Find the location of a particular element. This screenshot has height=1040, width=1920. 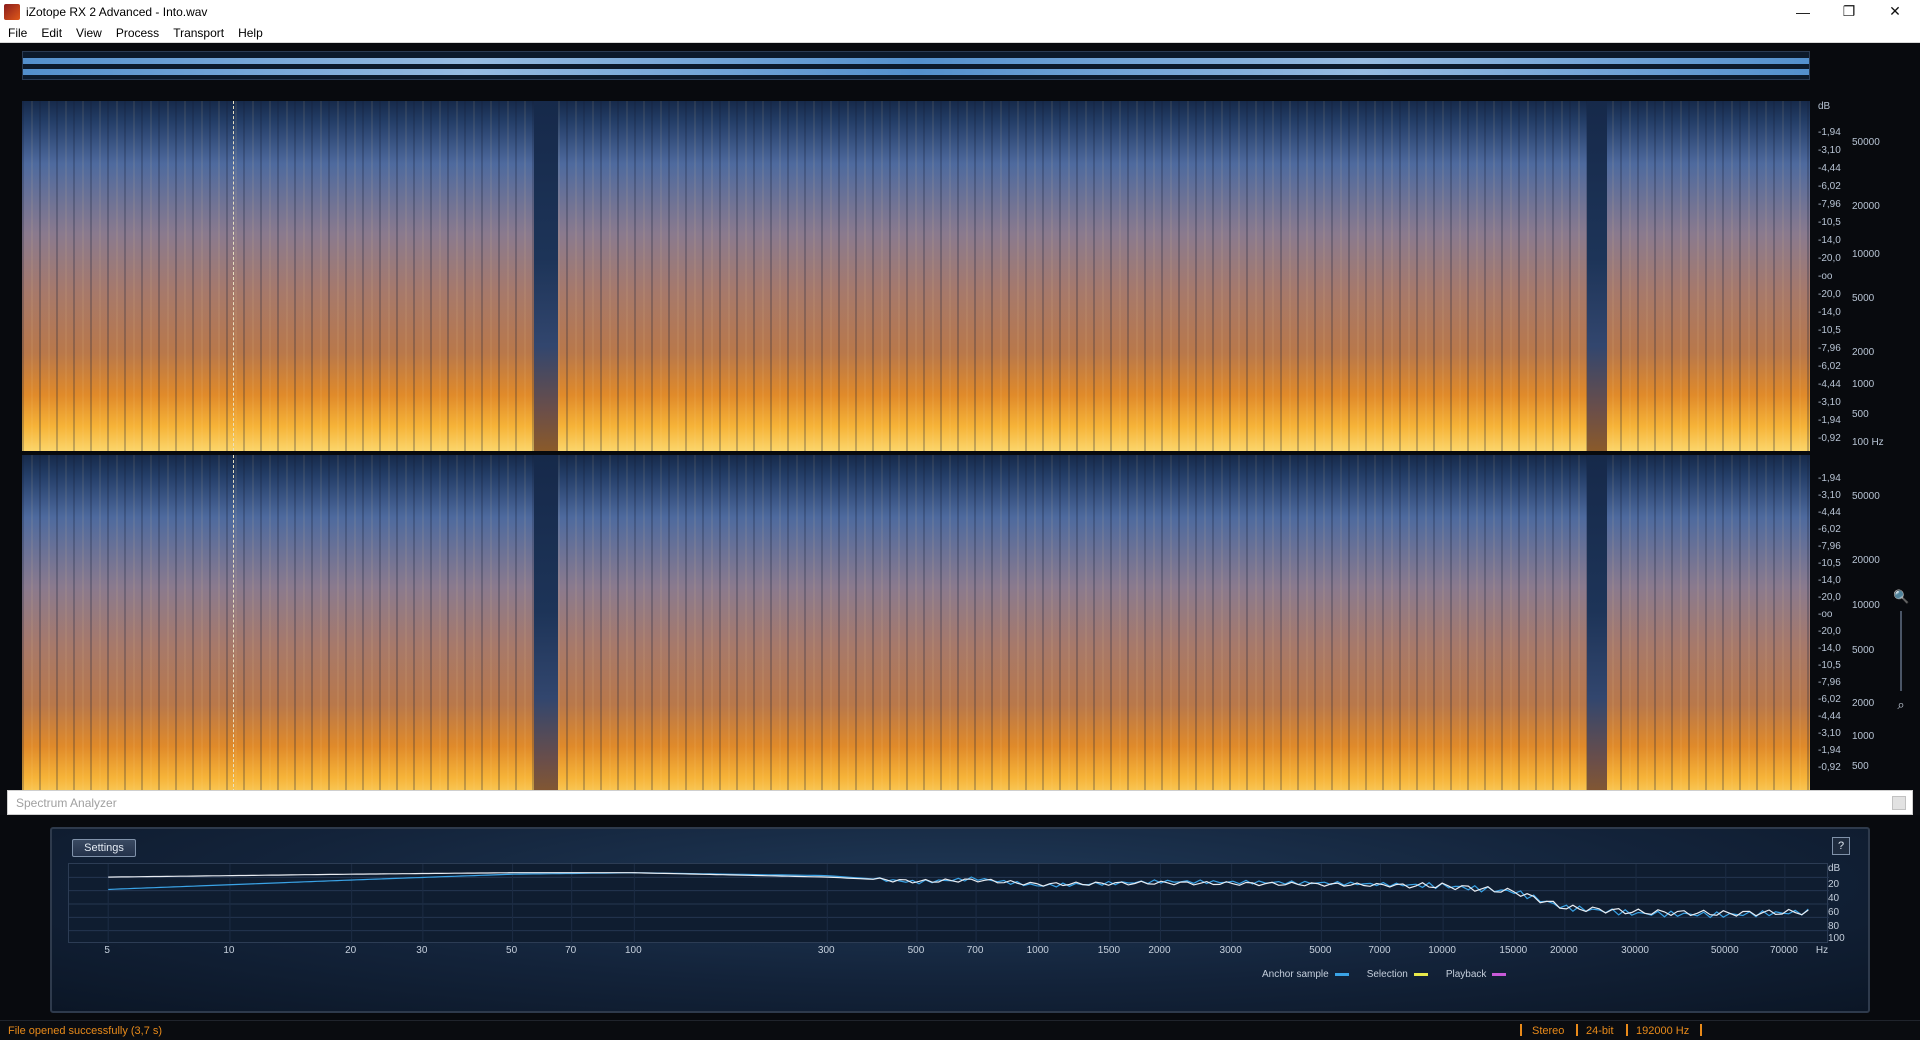

legend-label: Playback is located at coordinates (1466, 974).